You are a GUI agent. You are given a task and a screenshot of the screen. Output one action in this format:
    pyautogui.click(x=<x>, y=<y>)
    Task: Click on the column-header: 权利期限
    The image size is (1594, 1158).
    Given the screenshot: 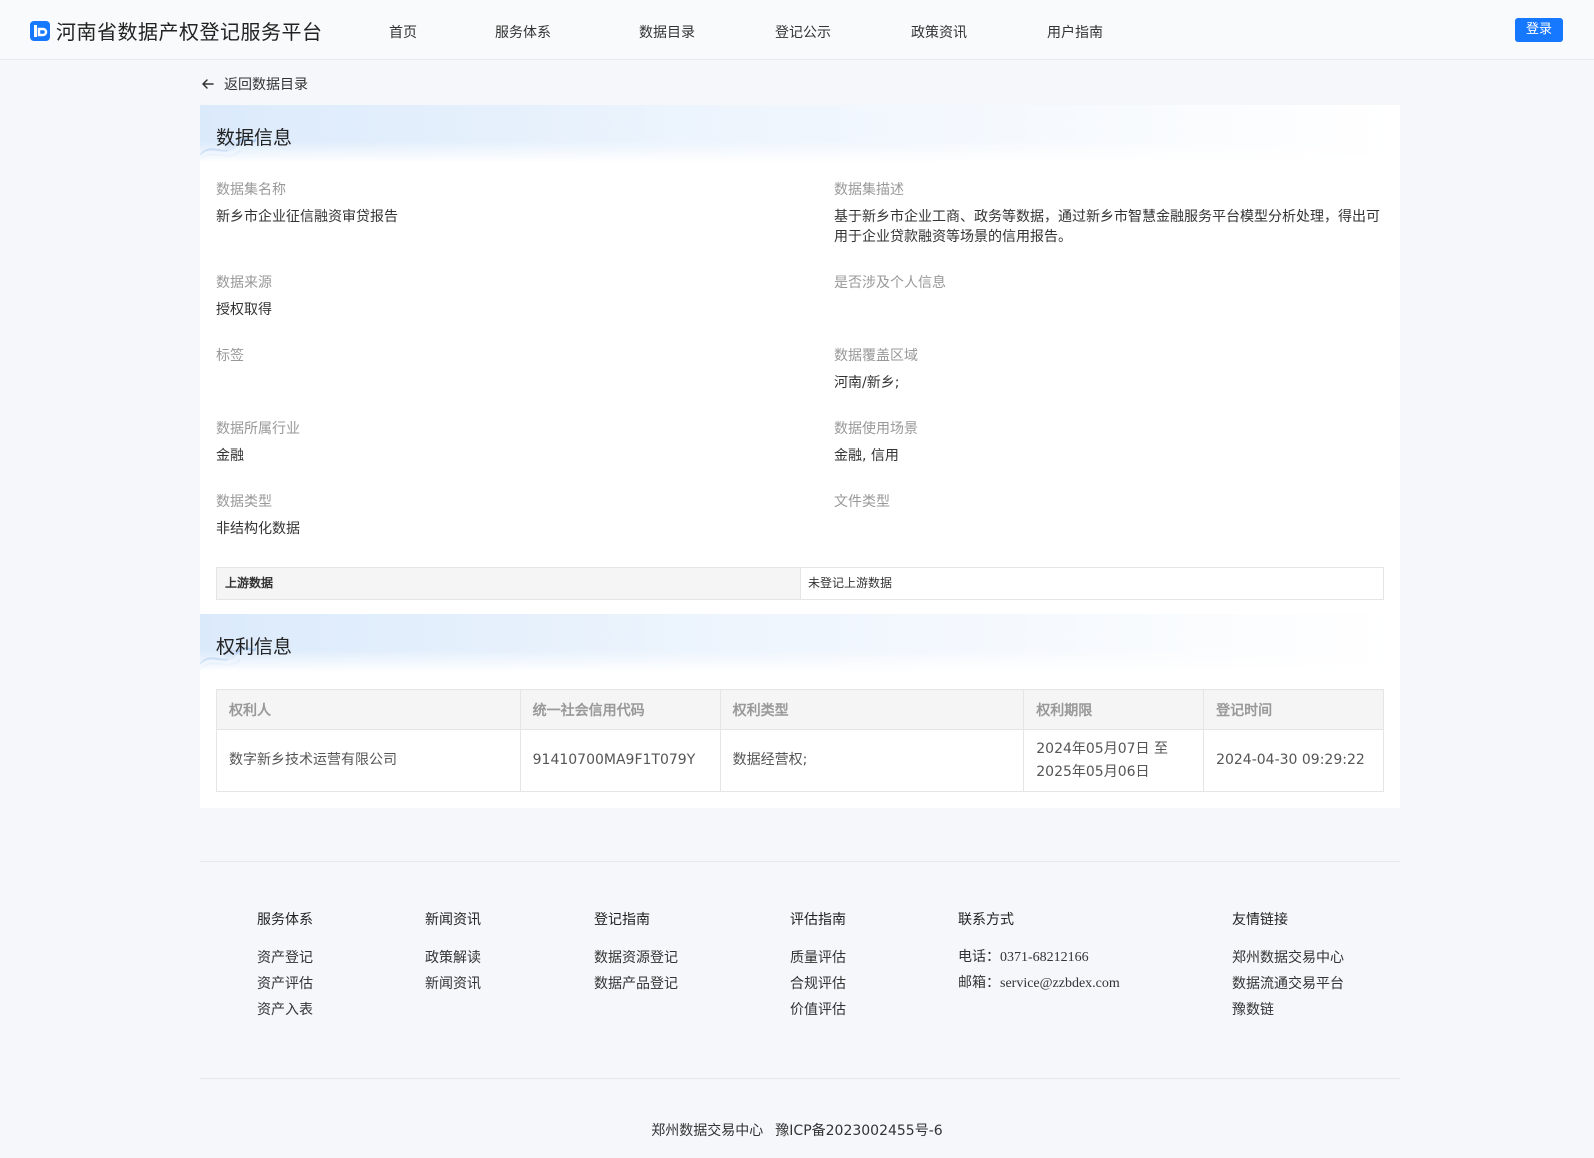 What is the action you would take?
    pyautogui.click(x=1114, y=709)
    